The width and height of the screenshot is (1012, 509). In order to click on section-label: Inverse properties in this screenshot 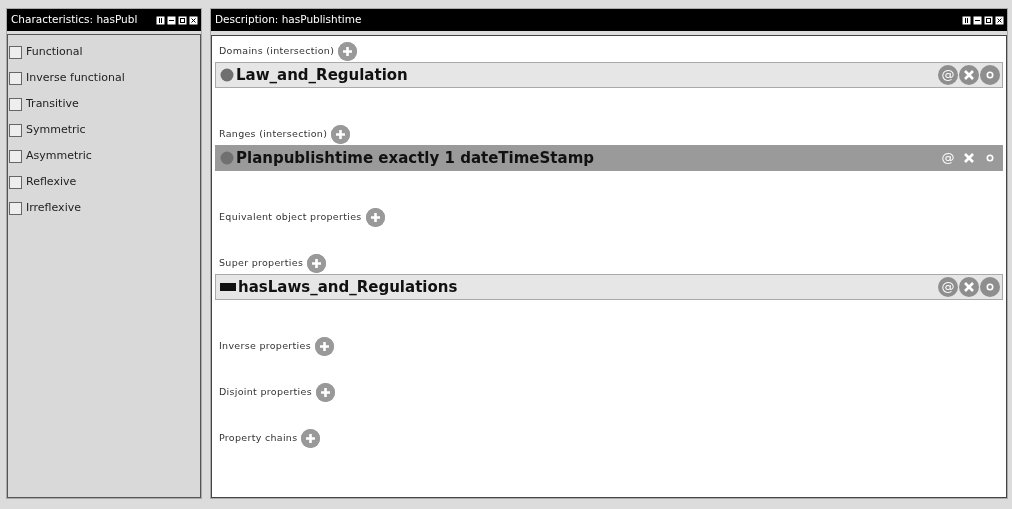, I will do `click(265, 345)`.